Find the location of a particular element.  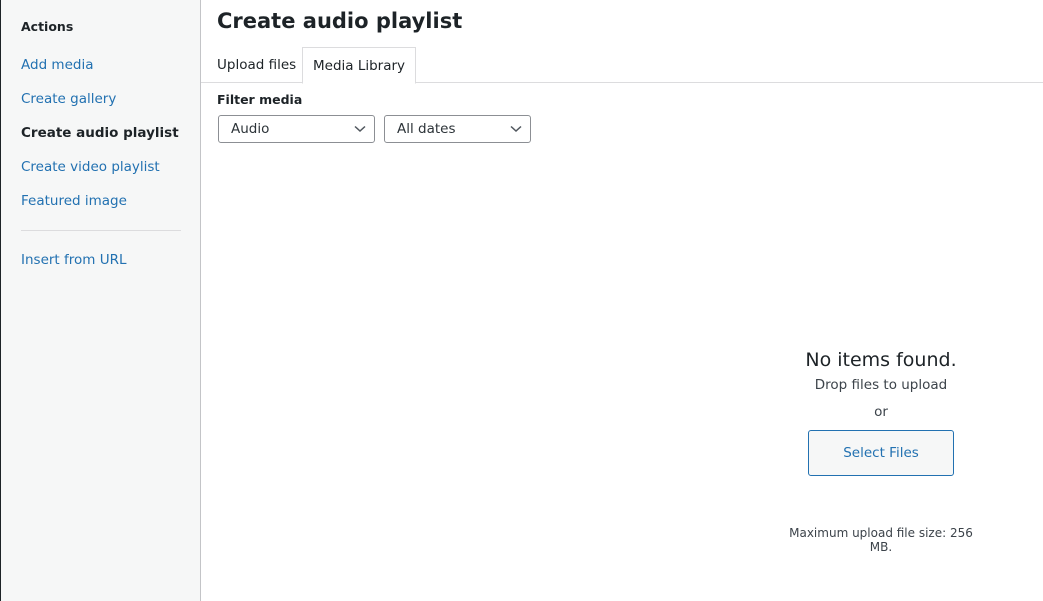

date-filter-select: All dates is located at coordinates (457, 129).